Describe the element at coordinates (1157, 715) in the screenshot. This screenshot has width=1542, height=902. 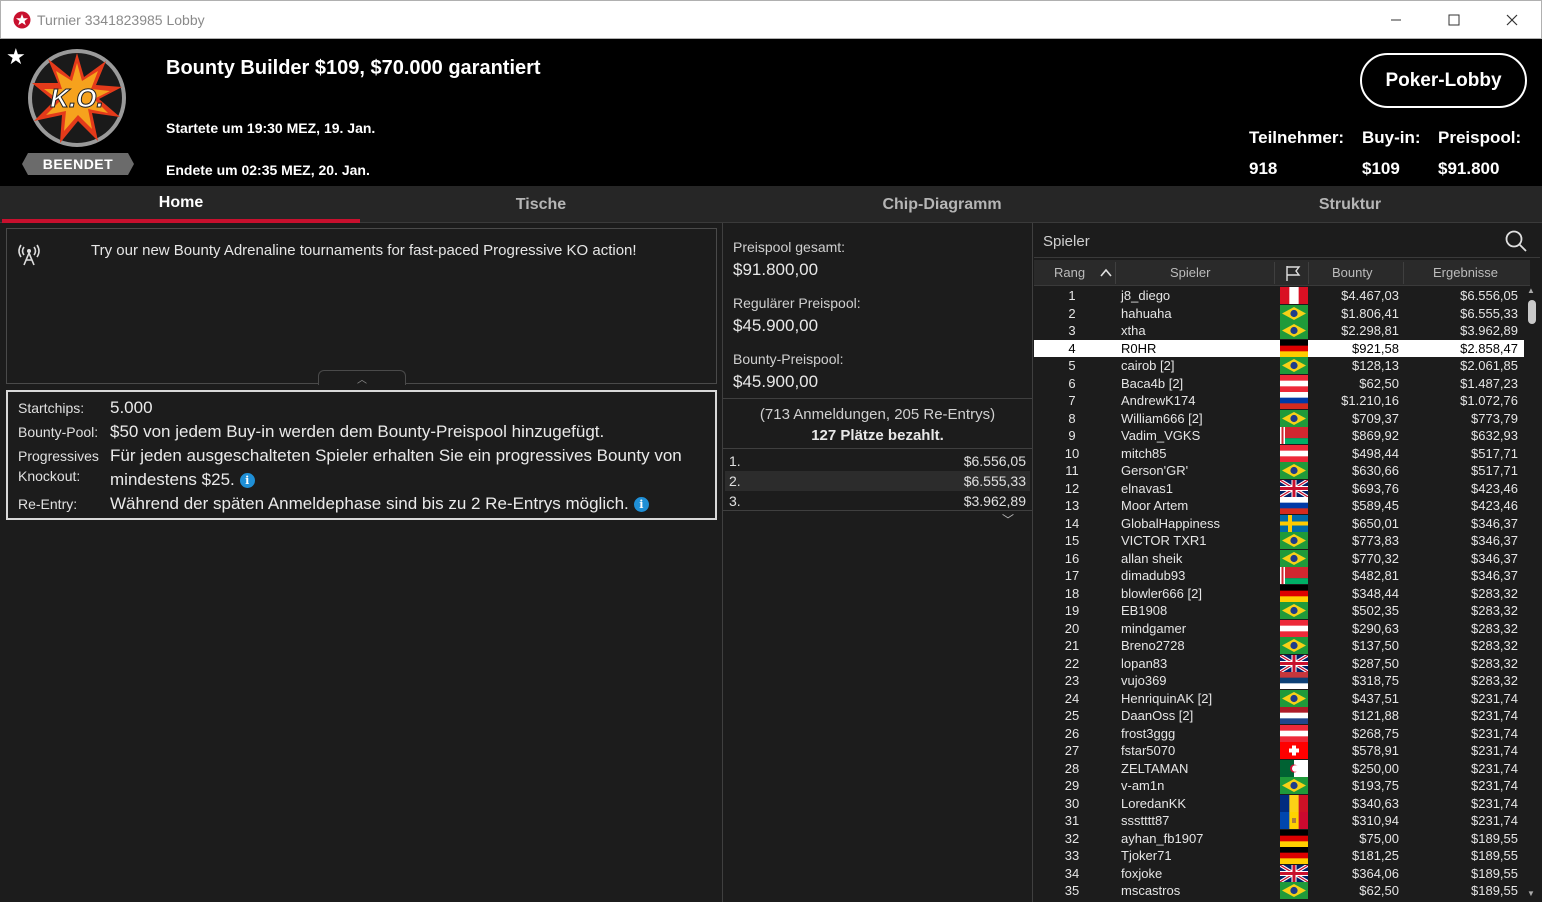
I see `player-name: DaanOss [2]` at that location.